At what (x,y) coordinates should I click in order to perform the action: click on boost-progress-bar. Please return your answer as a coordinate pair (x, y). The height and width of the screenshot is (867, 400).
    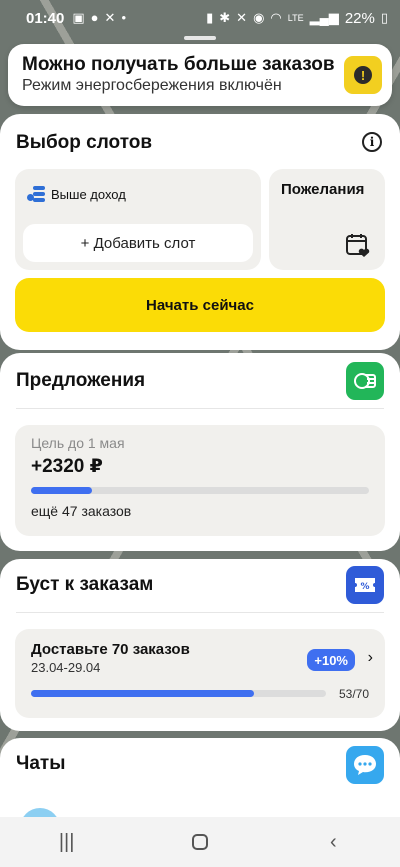
    Looking at the image, I should click on (178, 693).